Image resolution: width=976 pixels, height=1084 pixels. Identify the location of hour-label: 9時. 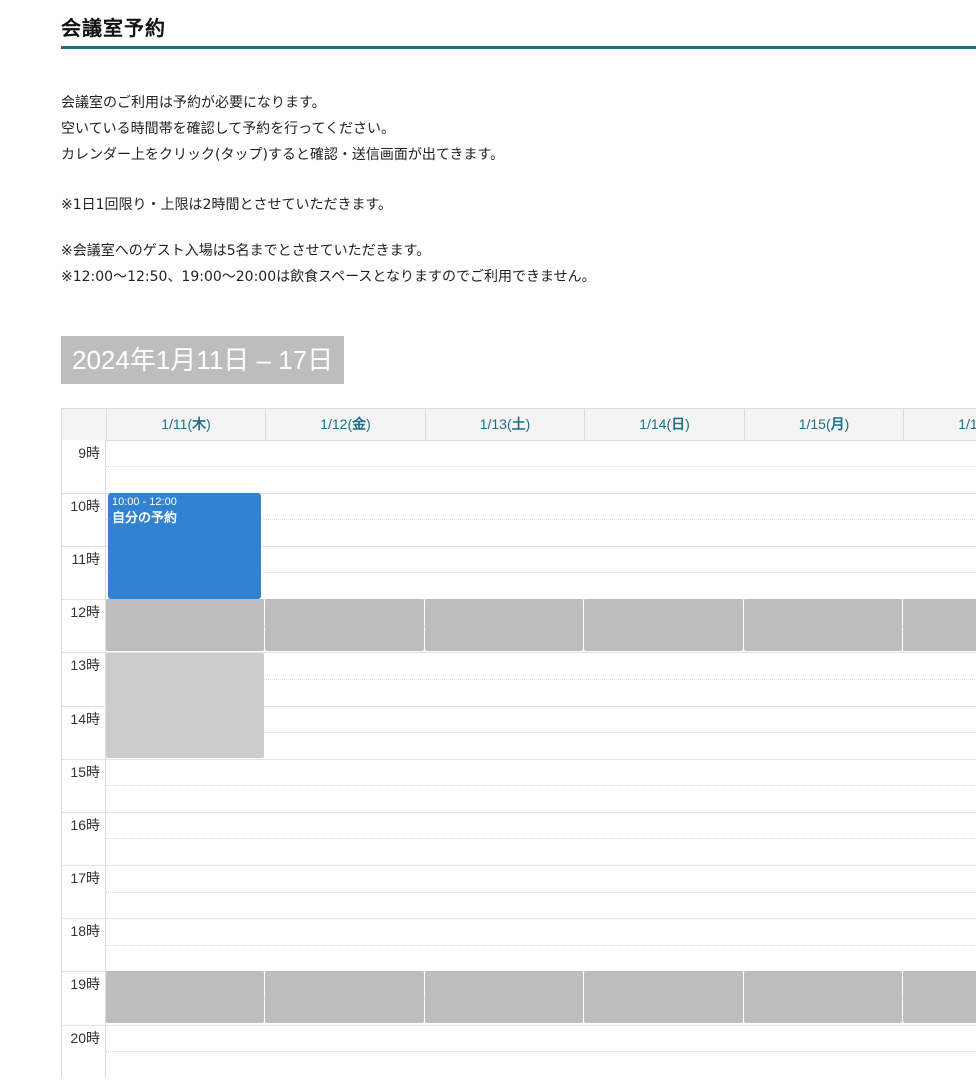
(89, 453).